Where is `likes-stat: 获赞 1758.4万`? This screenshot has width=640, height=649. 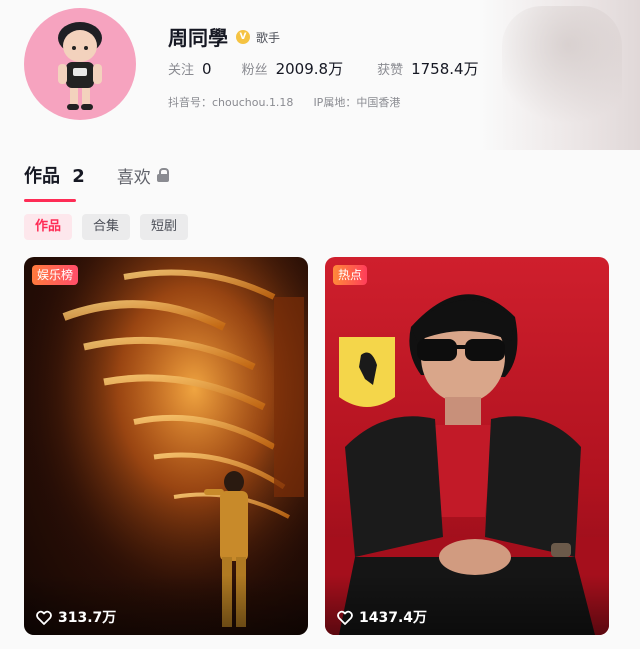
likes-stat: 获赞 1758.4万 is located at coordinates (428, 68).